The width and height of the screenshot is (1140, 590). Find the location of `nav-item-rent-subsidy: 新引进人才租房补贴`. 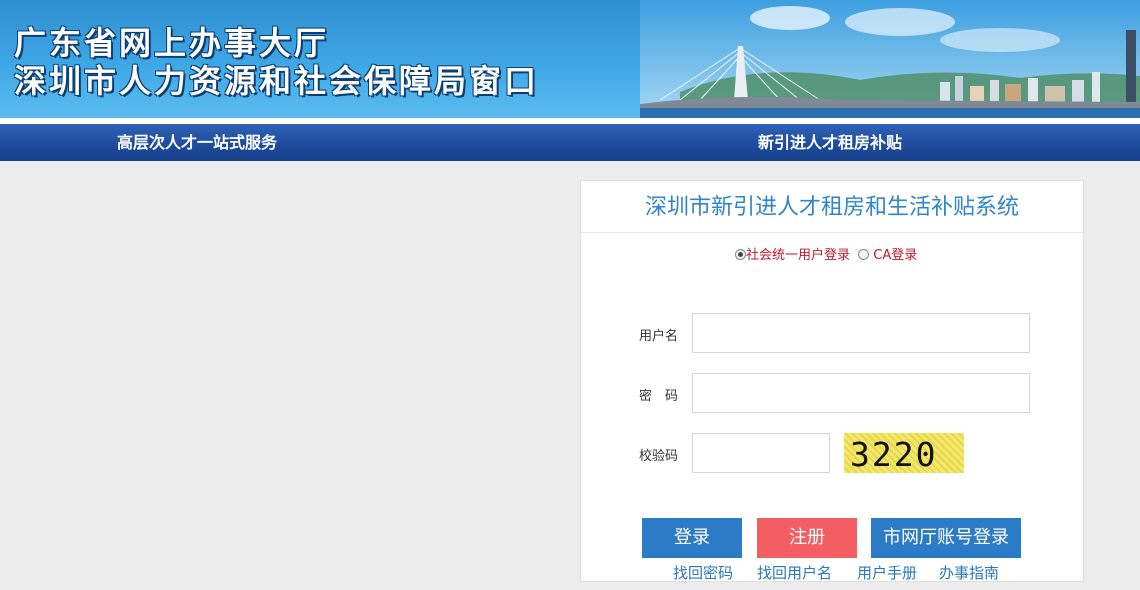

nav-item-rent-subsidy: 新引进人才租房补贴 is located at coordinates (830, 142).